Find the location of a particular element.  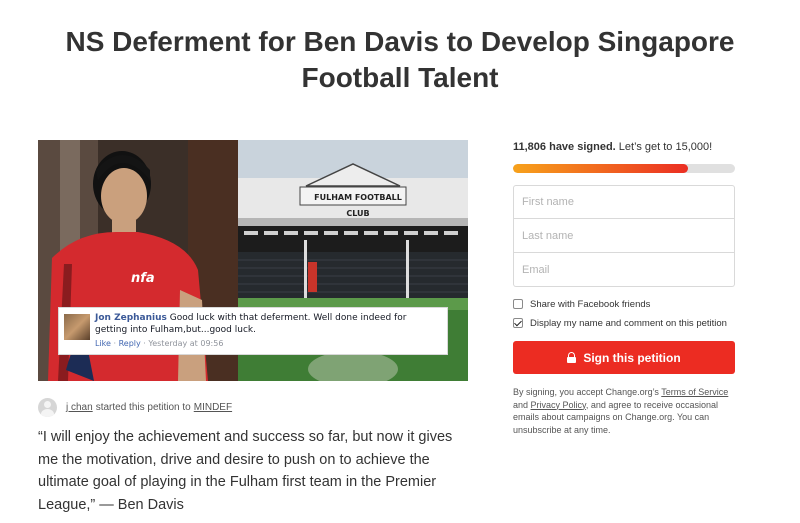

legal-and: and is located at coordinates (522, 404).